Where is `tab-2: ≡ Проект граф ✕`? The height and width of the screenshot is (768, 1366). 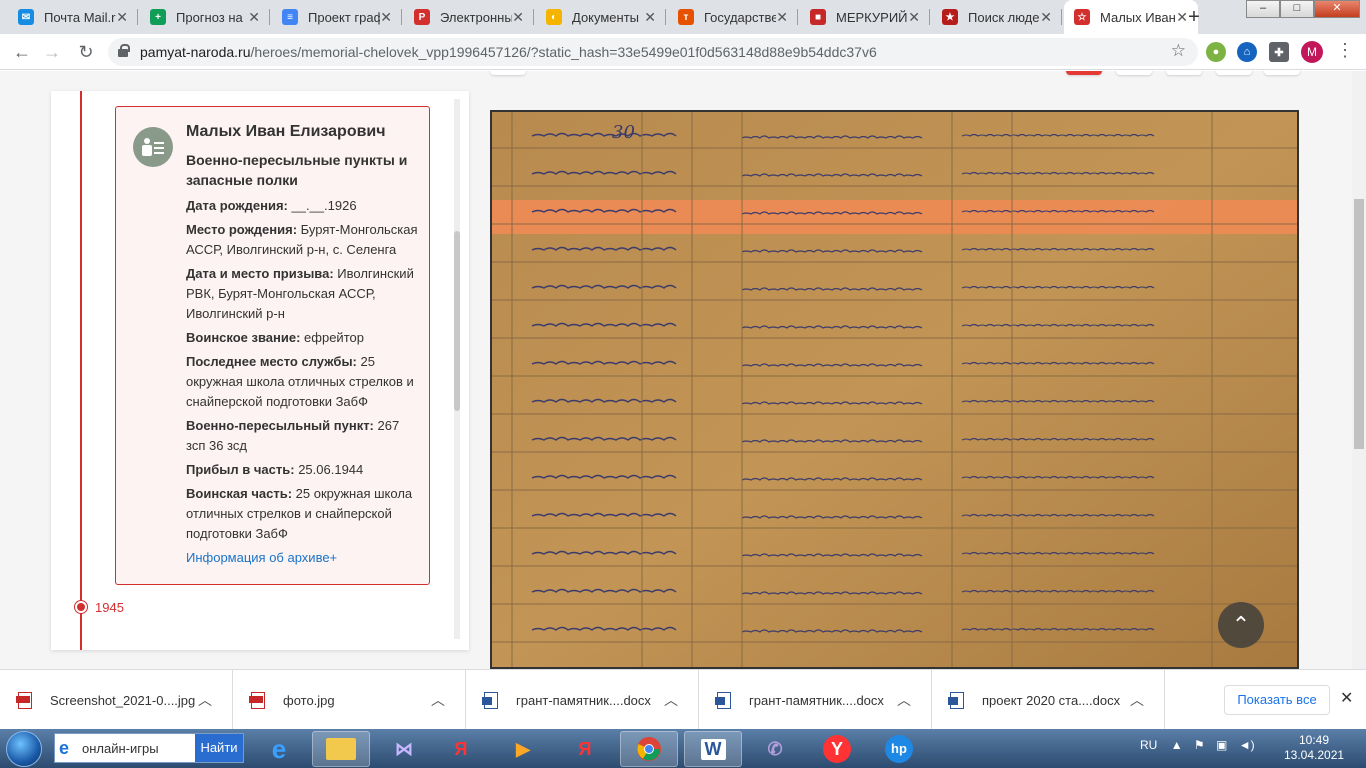 tab-2: ≡ Проект граф ✕ is located at coordinates (337, 17).